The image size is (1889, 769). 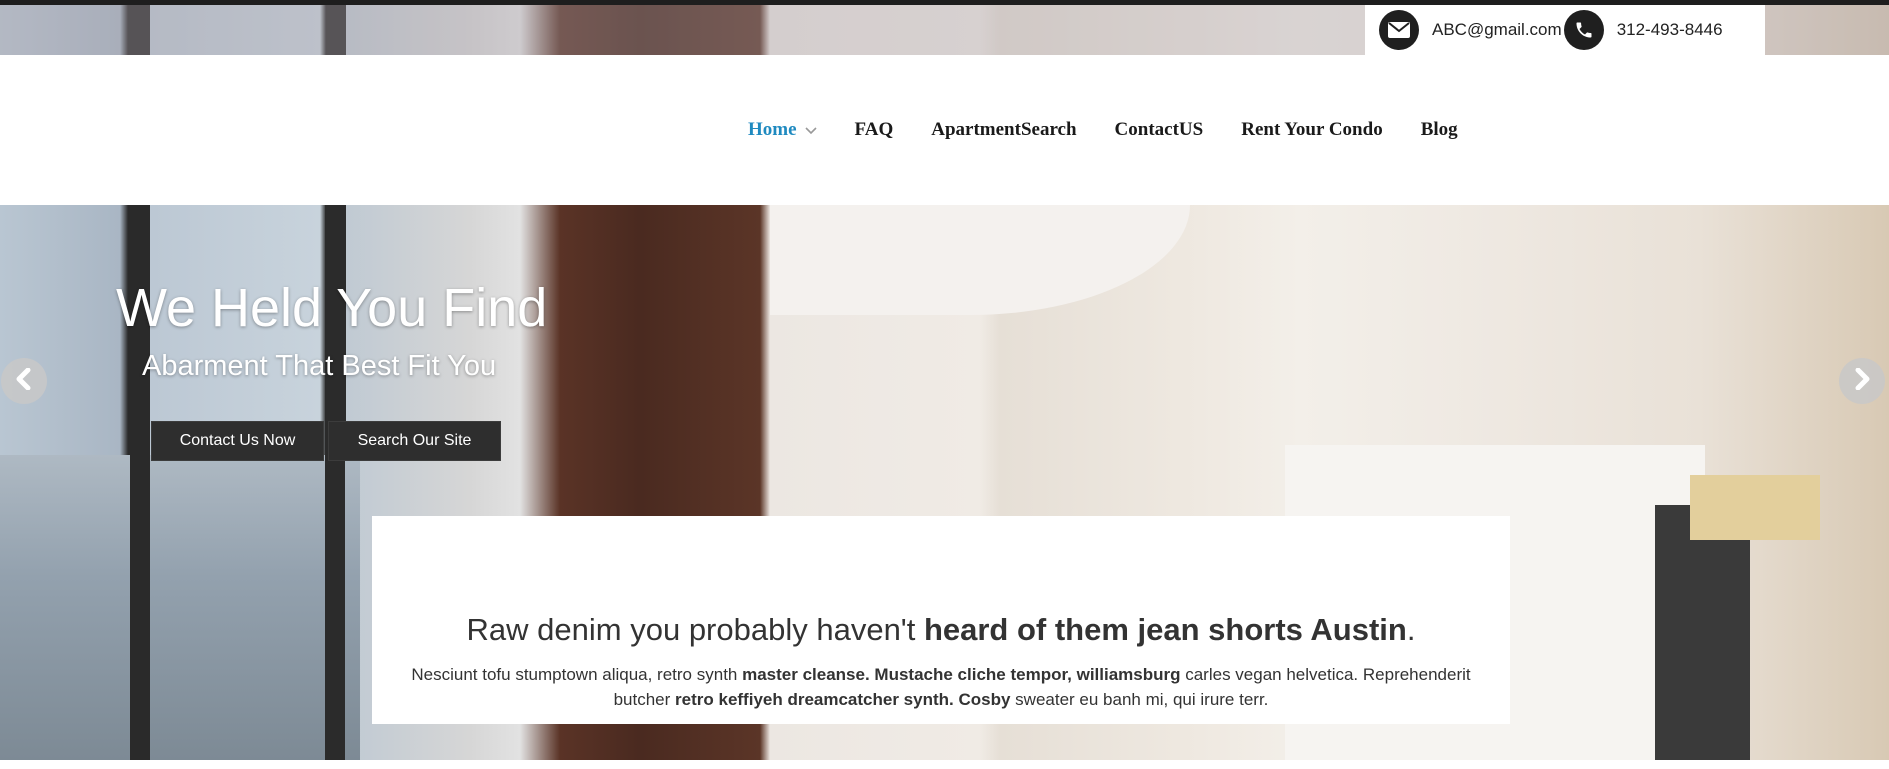 I want to click on nav-item-apartment-search: ApartmentSearch, so click(x=1003, y=130).